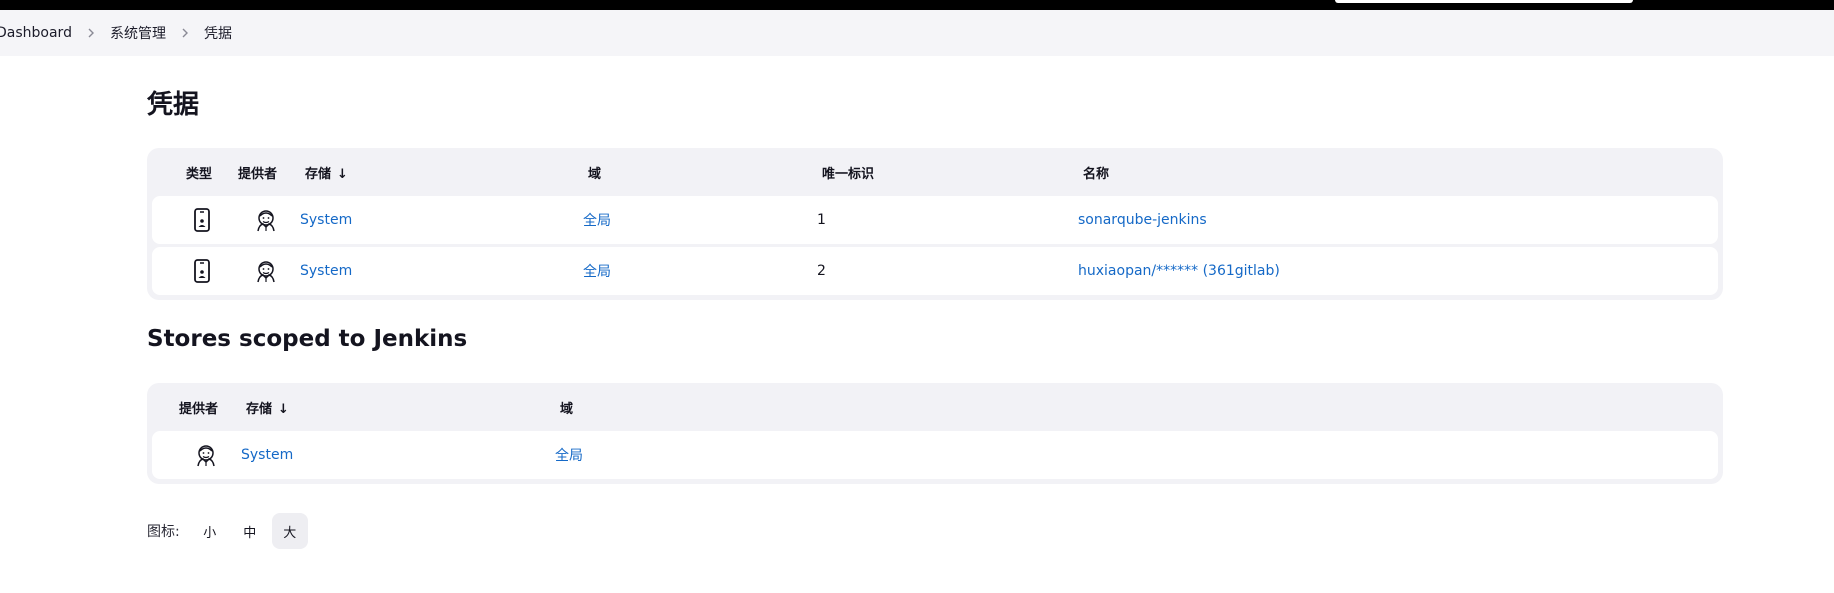 The image size is (1834, 593). What do you see at coordinates (848, 172) in the screenshot?
I see `header-id: 唯一标识` at bounding box center [848, 172].